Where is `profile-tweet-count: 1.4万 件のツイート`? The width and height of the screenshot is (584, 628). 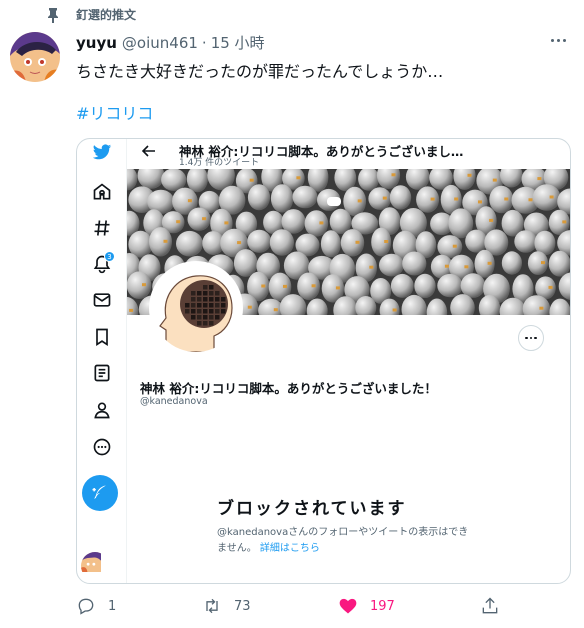
profile-tweet-count: 1.4万 件のツイート is located at coordinates (219, 163).